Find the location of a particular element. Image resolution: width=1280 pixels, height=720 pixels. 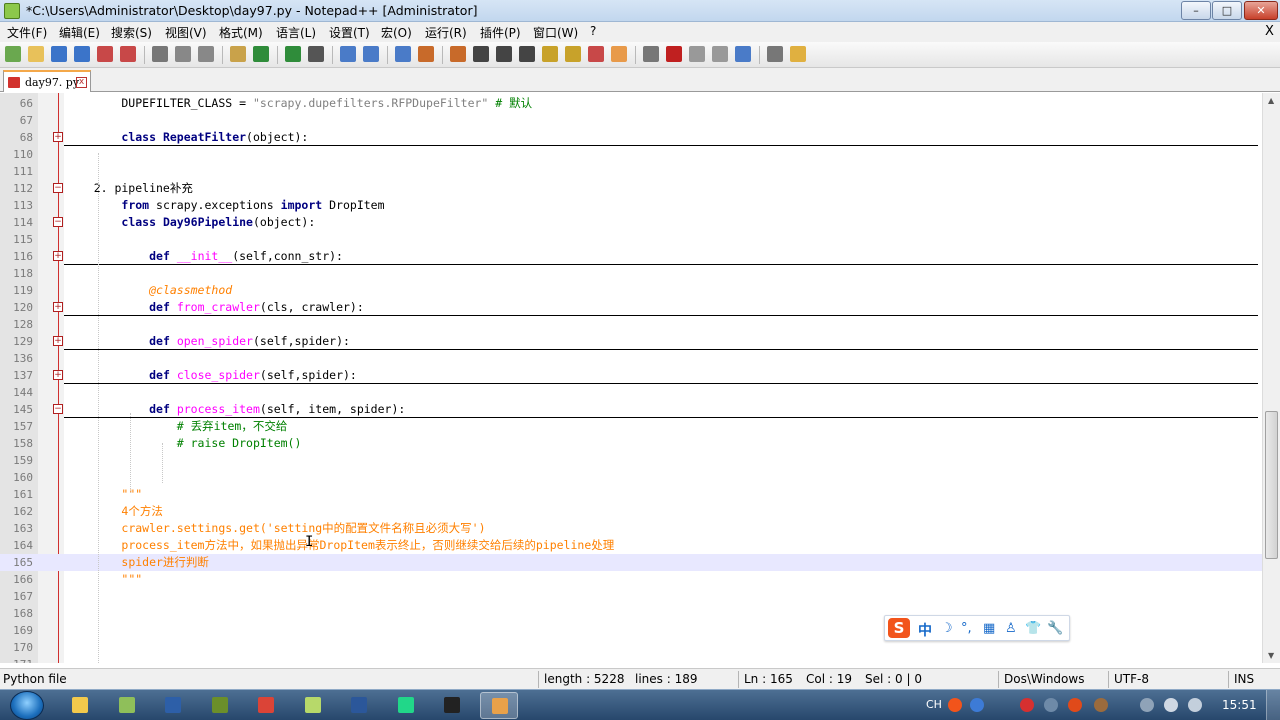

zoom-out-icon is located at coordinates (403, 54).